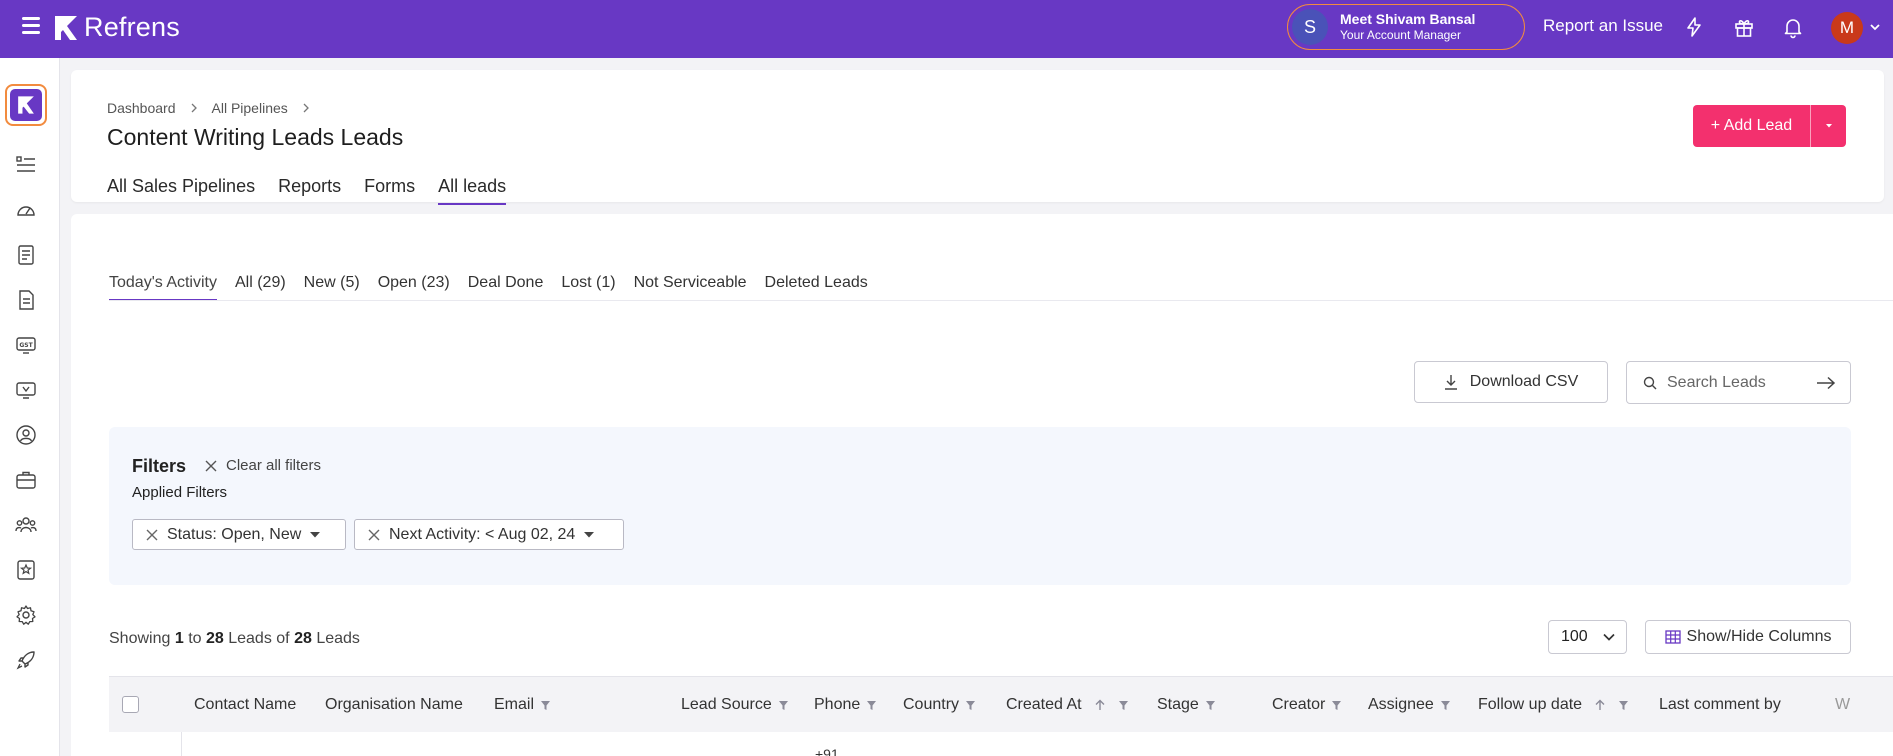 This screenshot has height=756, width=1893. What do you see at coordinates (939, 705) in the screenshot?
I see `col-country: Country` at bounding box center [939, 705].